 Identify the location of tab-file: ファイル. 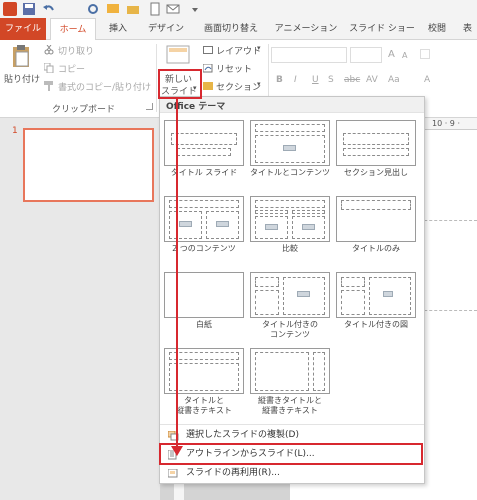
(23, 29).